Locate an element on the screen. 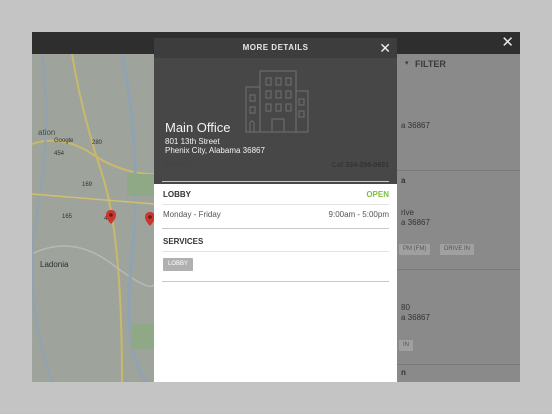 The image size is (552, 414). modal-title: MORE DETAILS is located at coordinates (275, 47).